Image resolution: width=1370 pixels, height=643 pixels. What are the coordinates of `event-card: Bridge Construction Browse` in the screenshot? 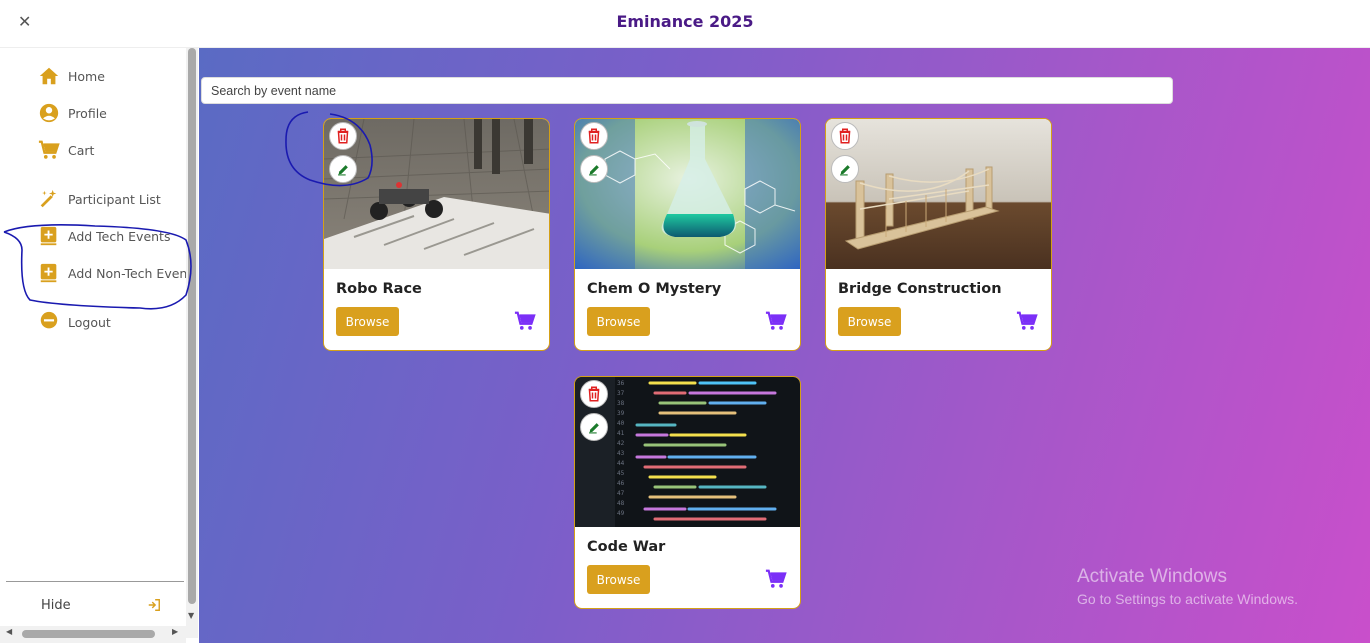 It's located at (938, 234).